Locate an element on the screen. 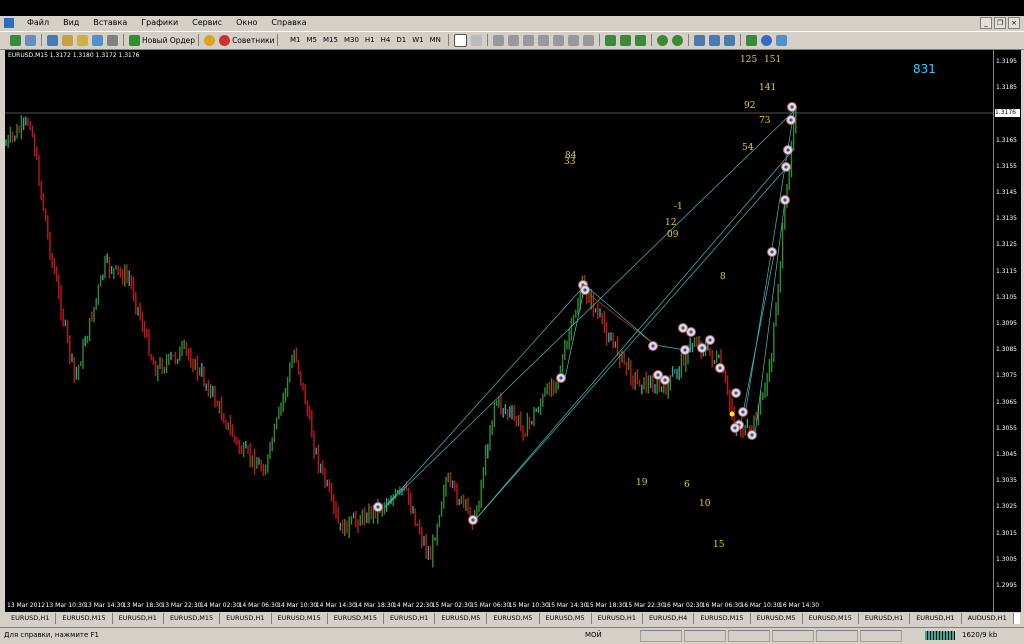 This screenshot has width=1024, height=644. data-window-icon is located at coordinates (67, 40).